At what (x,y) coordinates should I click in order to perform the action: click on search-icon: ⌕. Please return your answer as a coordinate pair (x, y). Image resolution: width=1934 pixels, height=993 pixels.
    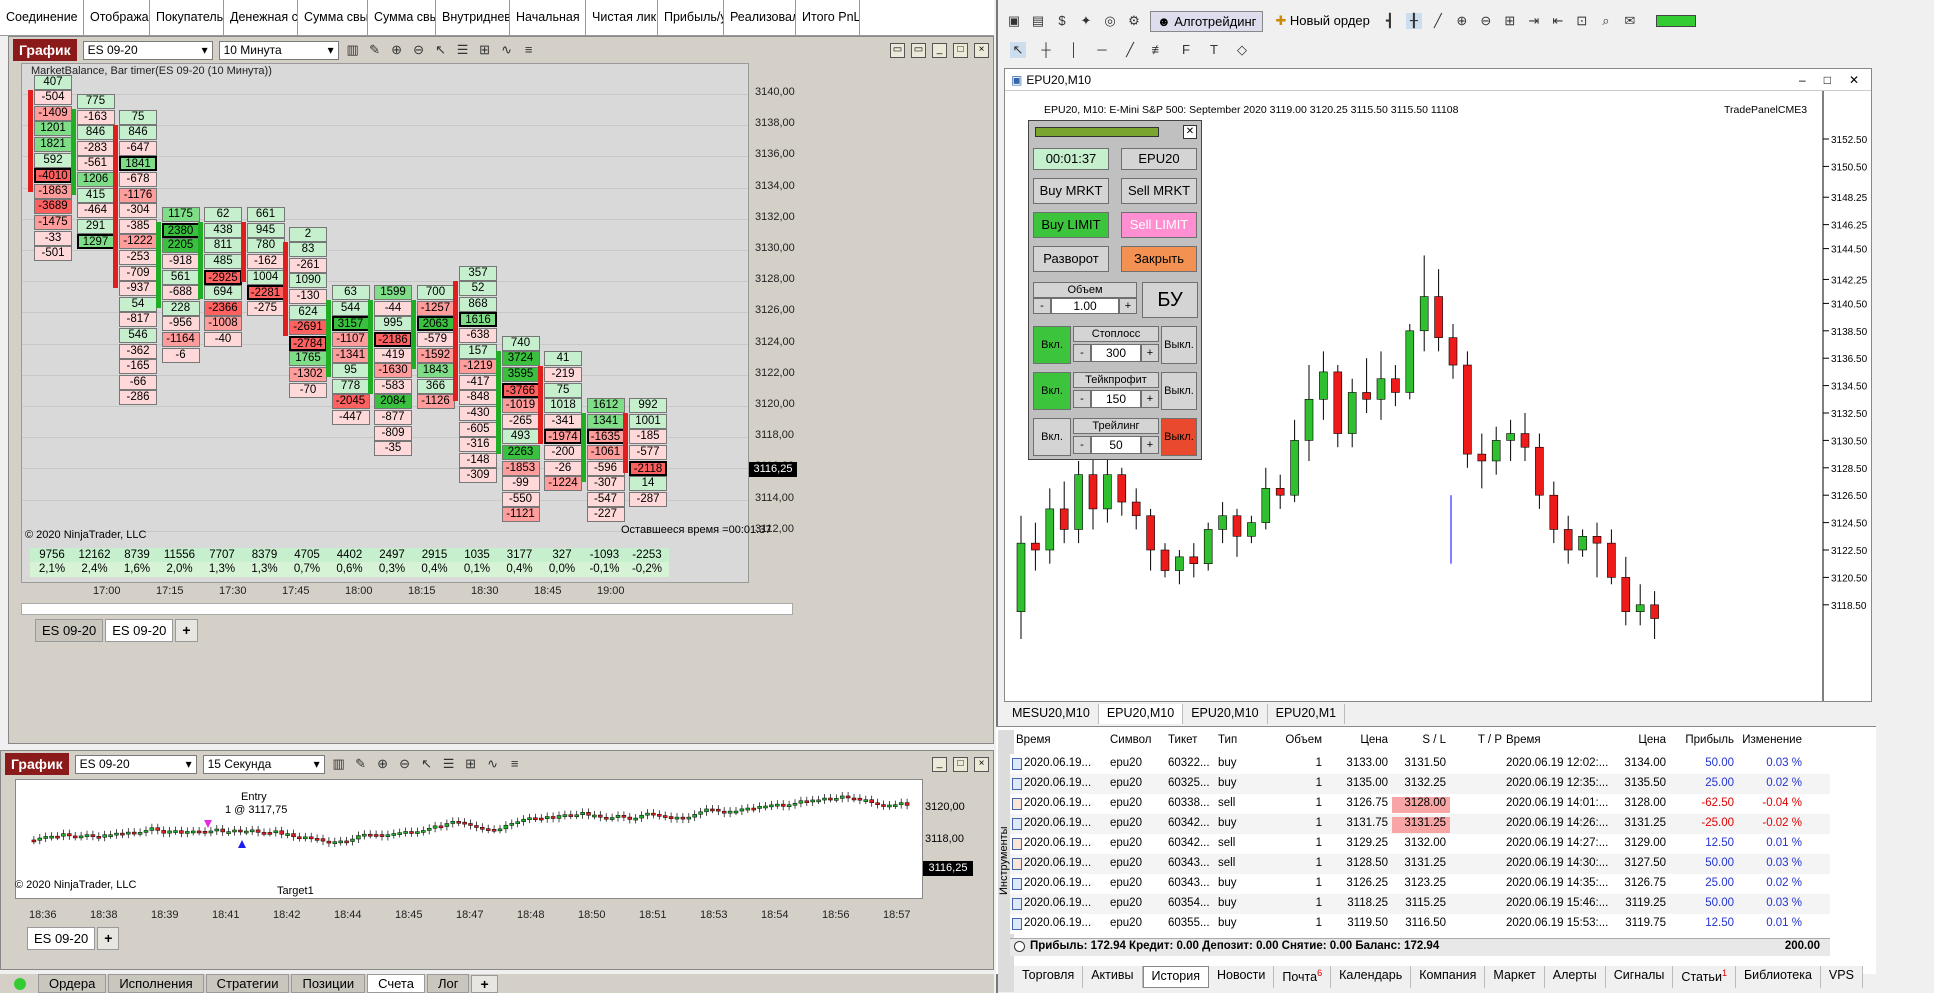
    Looking at the image, I should click on (1606, 21).